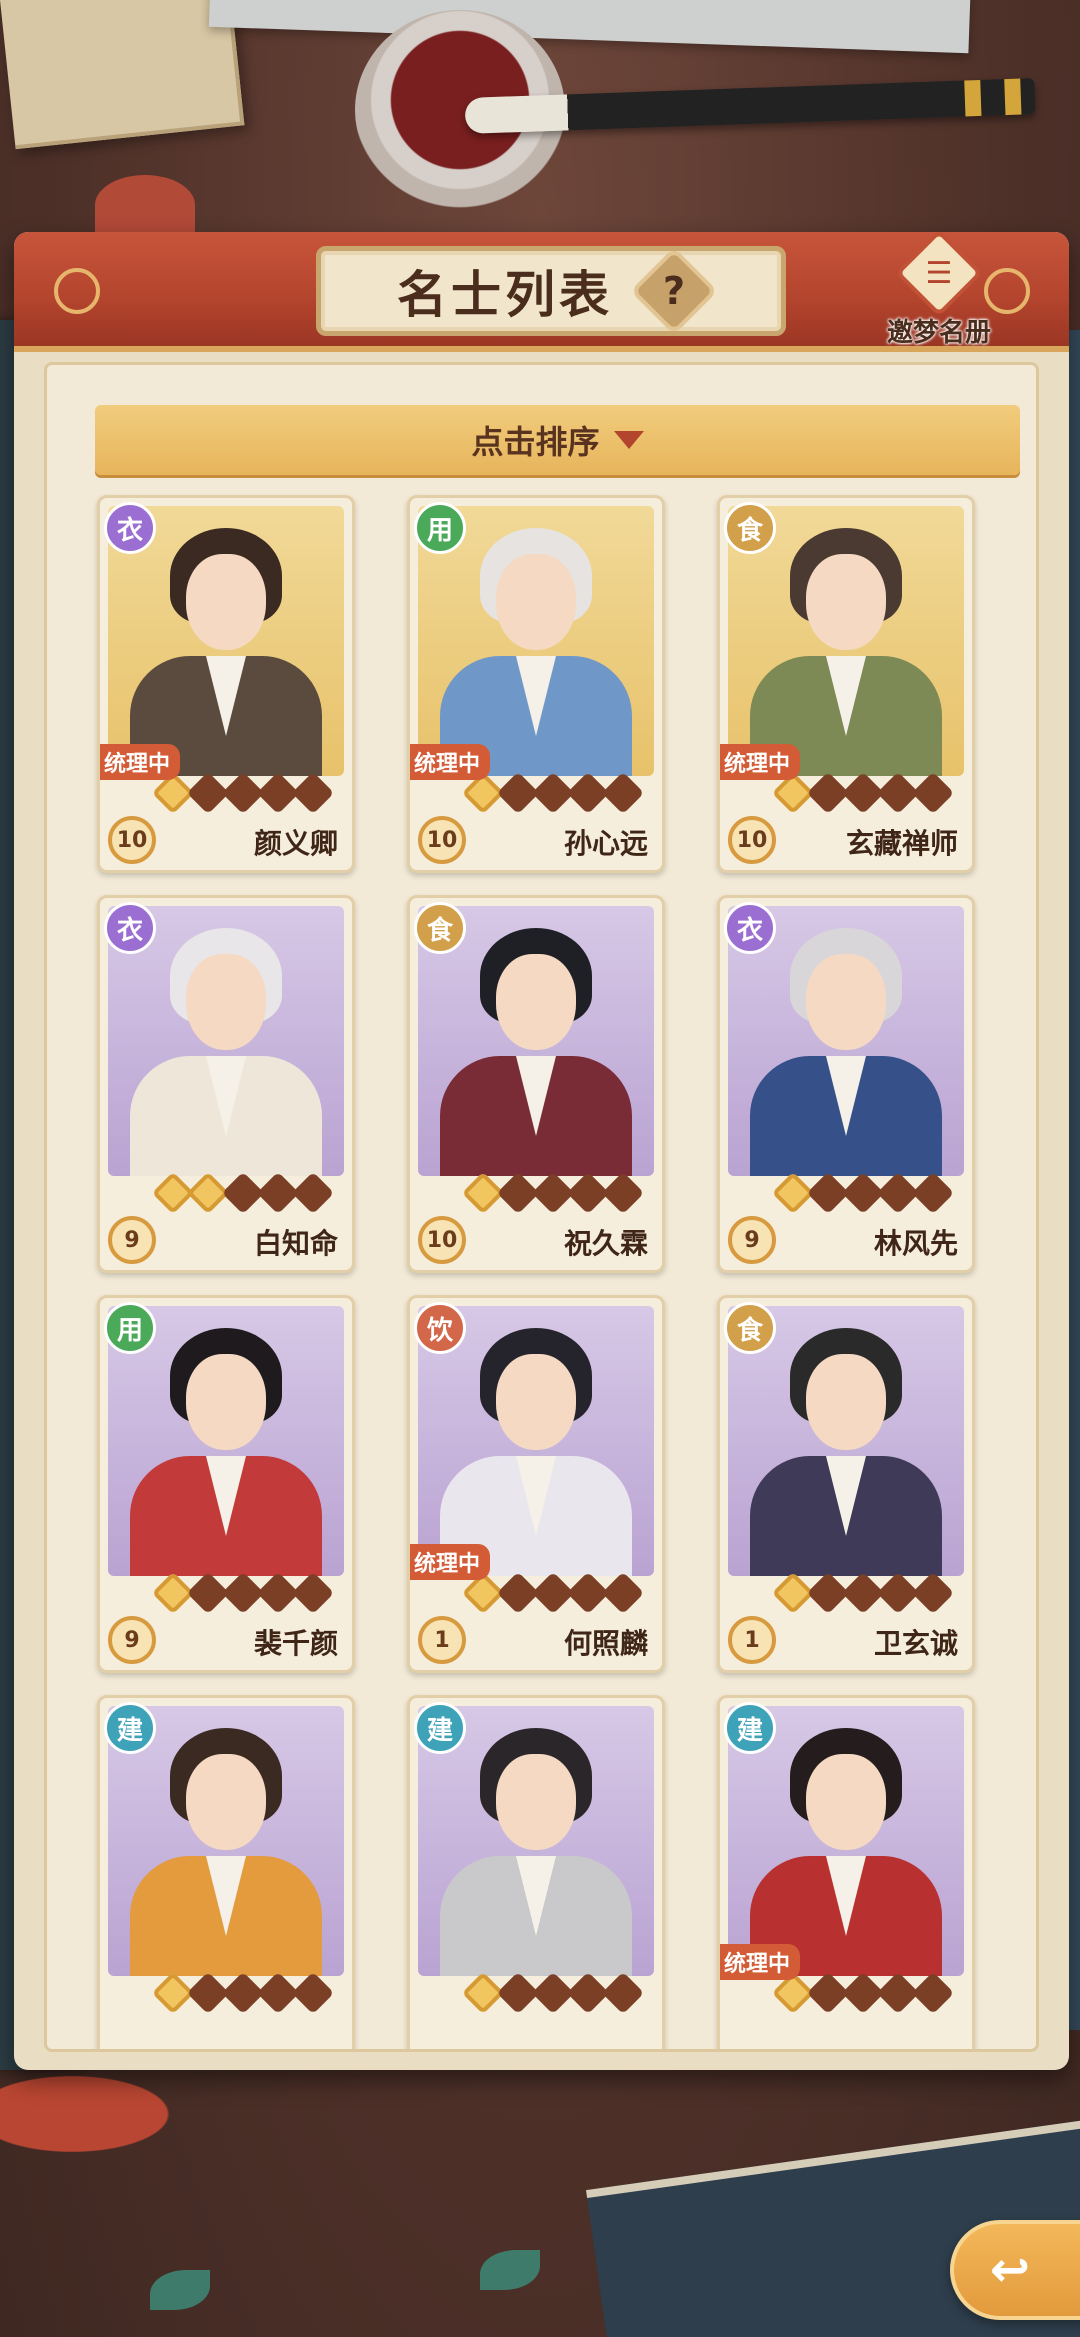 The width and height of the screenshot is (1080, 2337). Describe the element at coordinates (1010, 2270) in the screenshot. I see `return-arrow-icon: ↩` at that location.